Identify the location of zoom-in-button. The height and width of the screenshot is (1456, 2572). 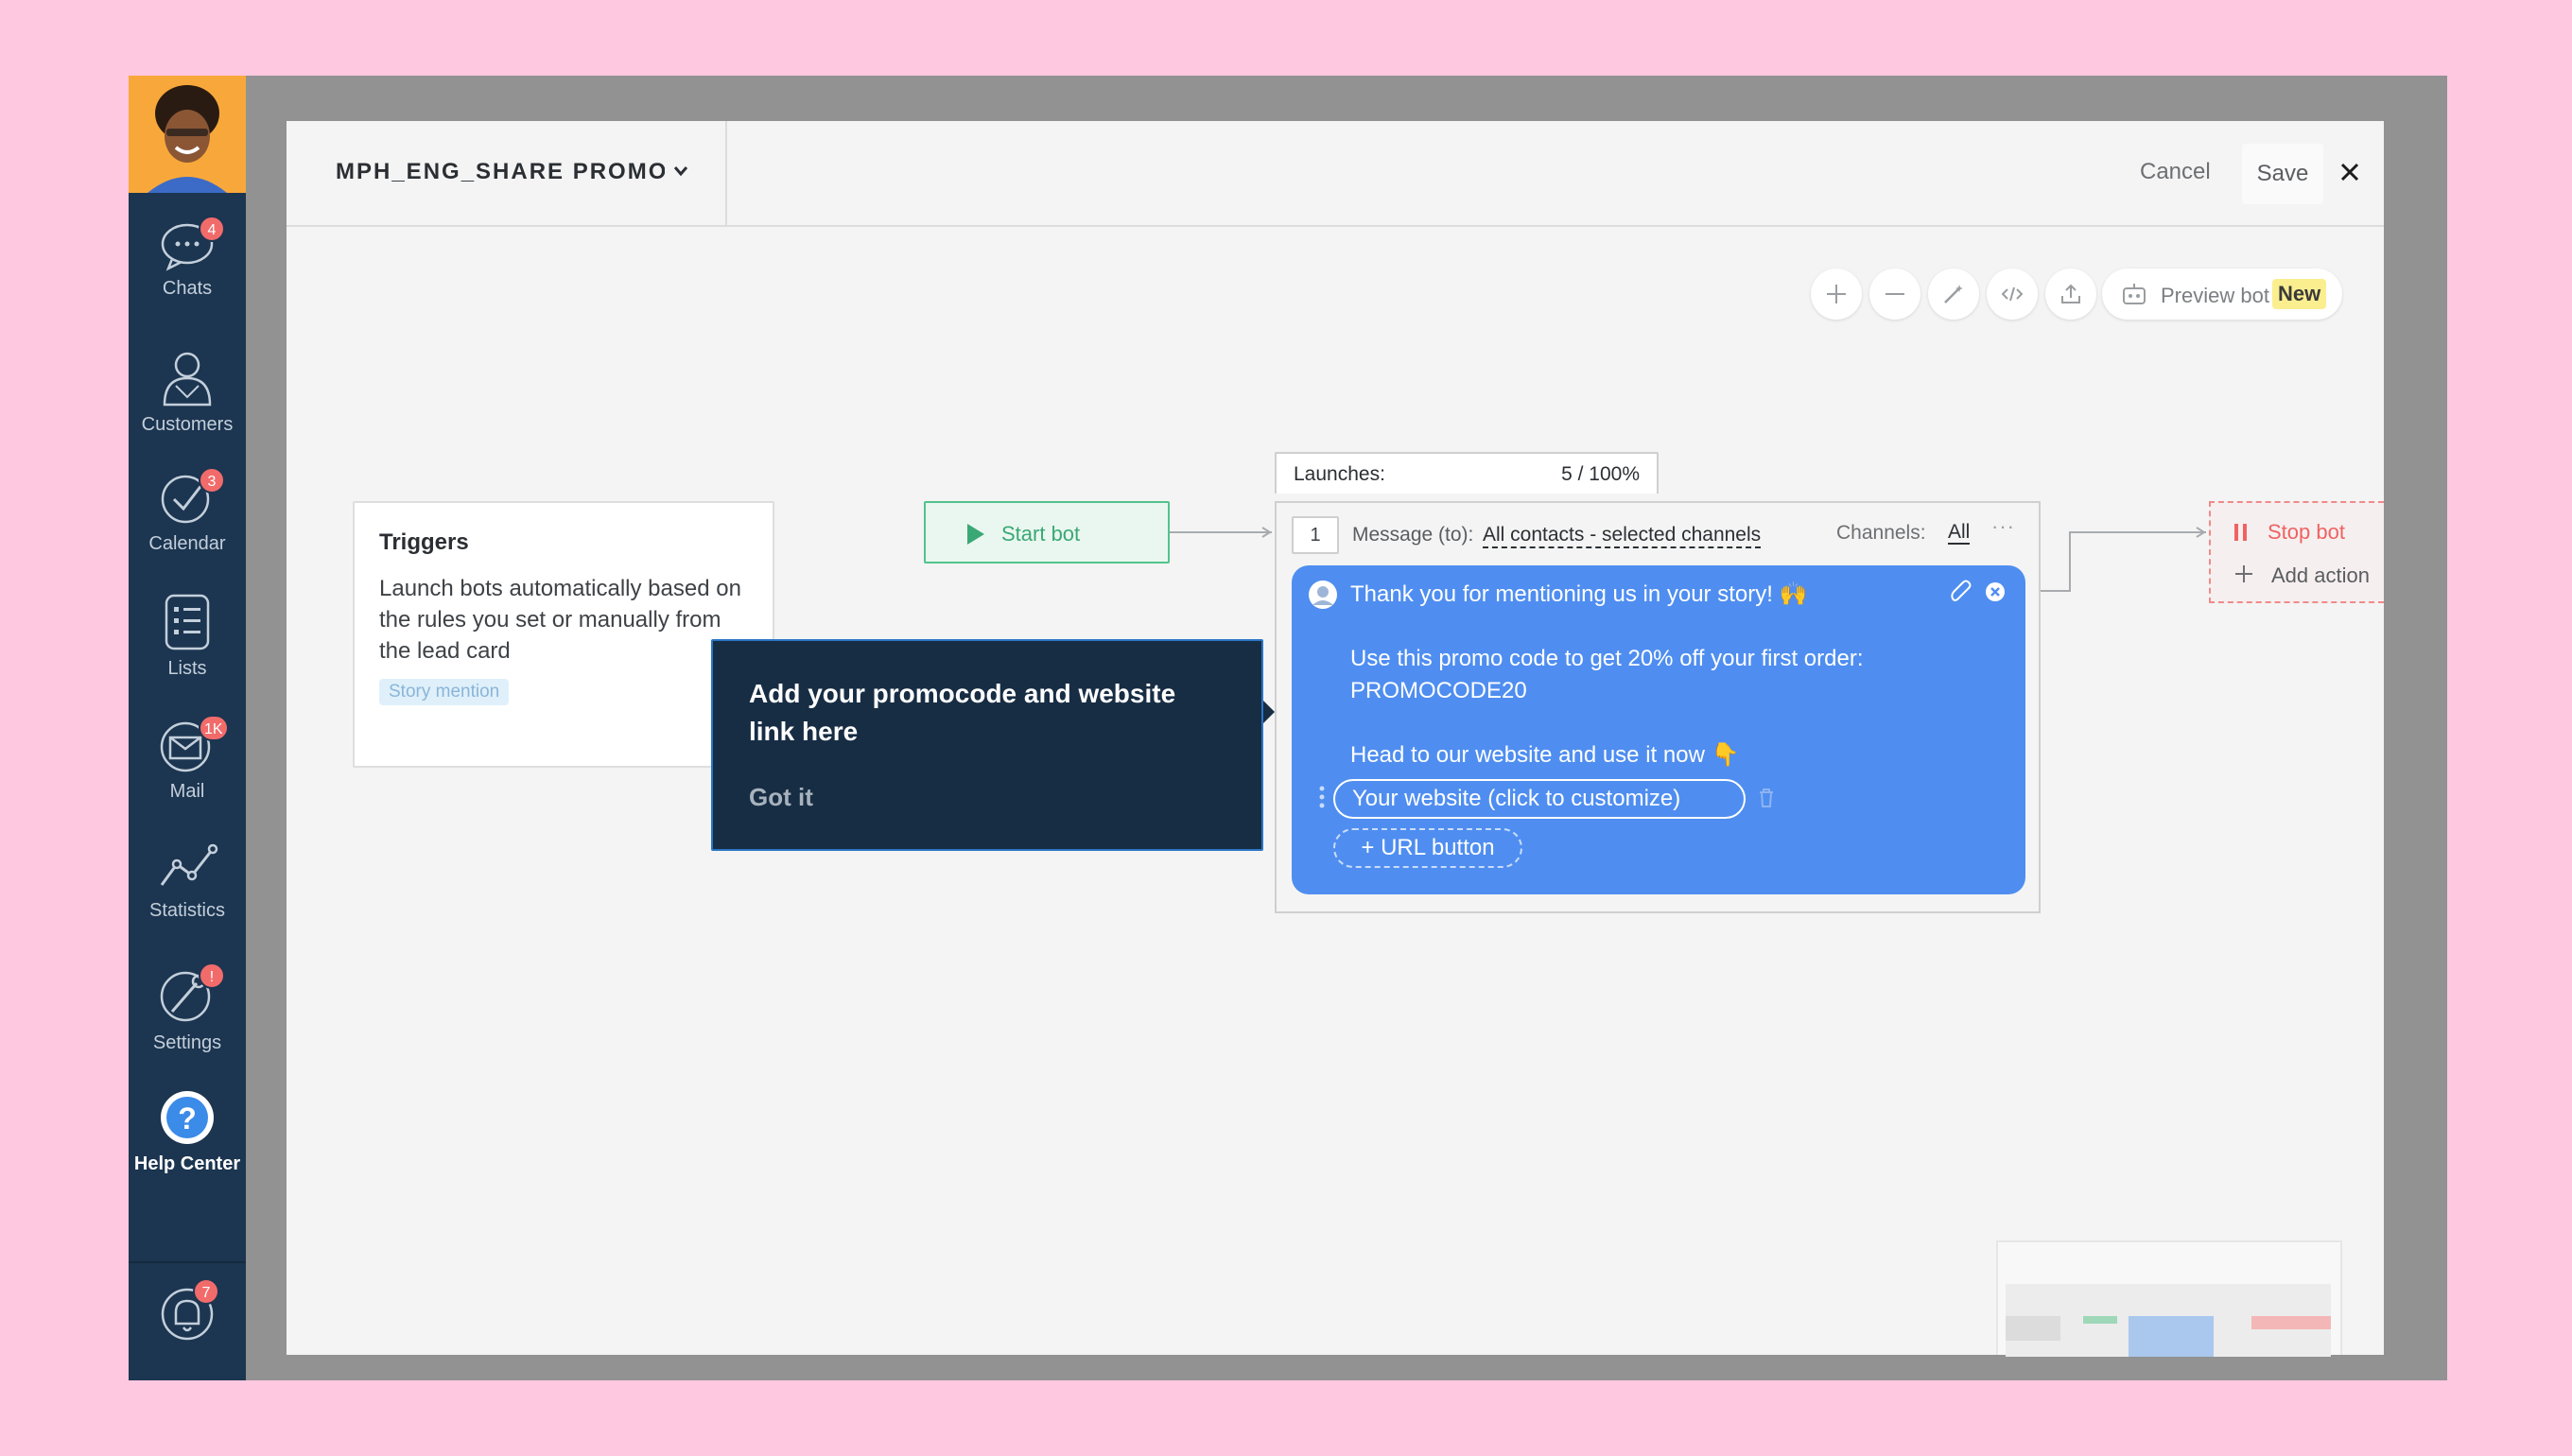
(1836, 294).